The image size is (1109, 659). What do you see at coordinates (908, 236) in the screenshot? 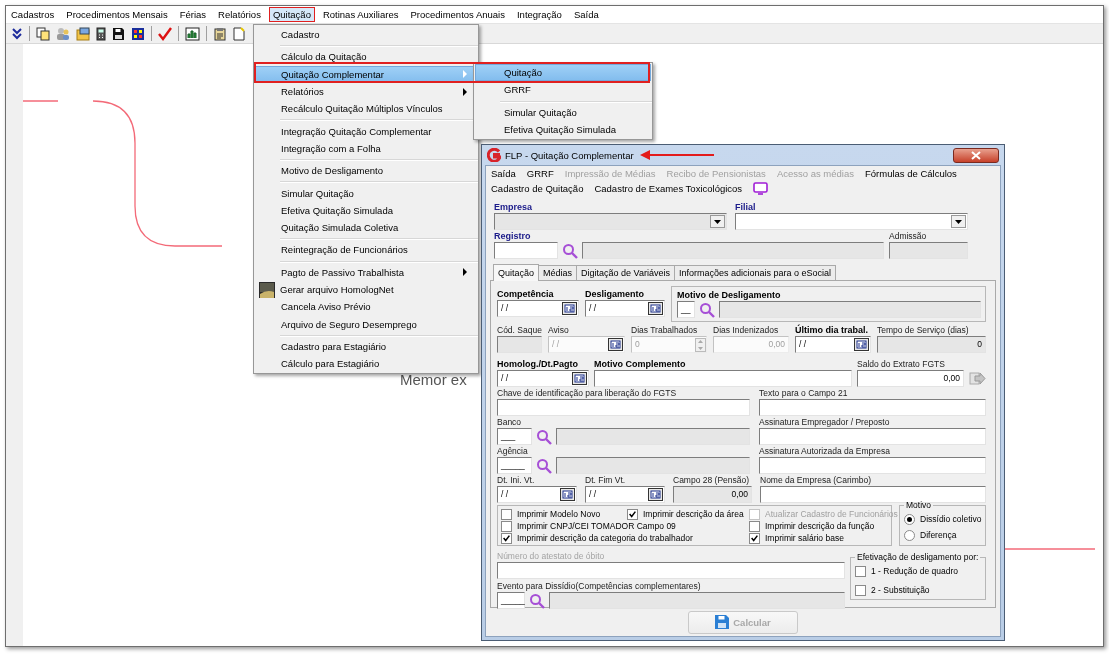
I see `field-label: Admissão` at bounding box center [908, 236].